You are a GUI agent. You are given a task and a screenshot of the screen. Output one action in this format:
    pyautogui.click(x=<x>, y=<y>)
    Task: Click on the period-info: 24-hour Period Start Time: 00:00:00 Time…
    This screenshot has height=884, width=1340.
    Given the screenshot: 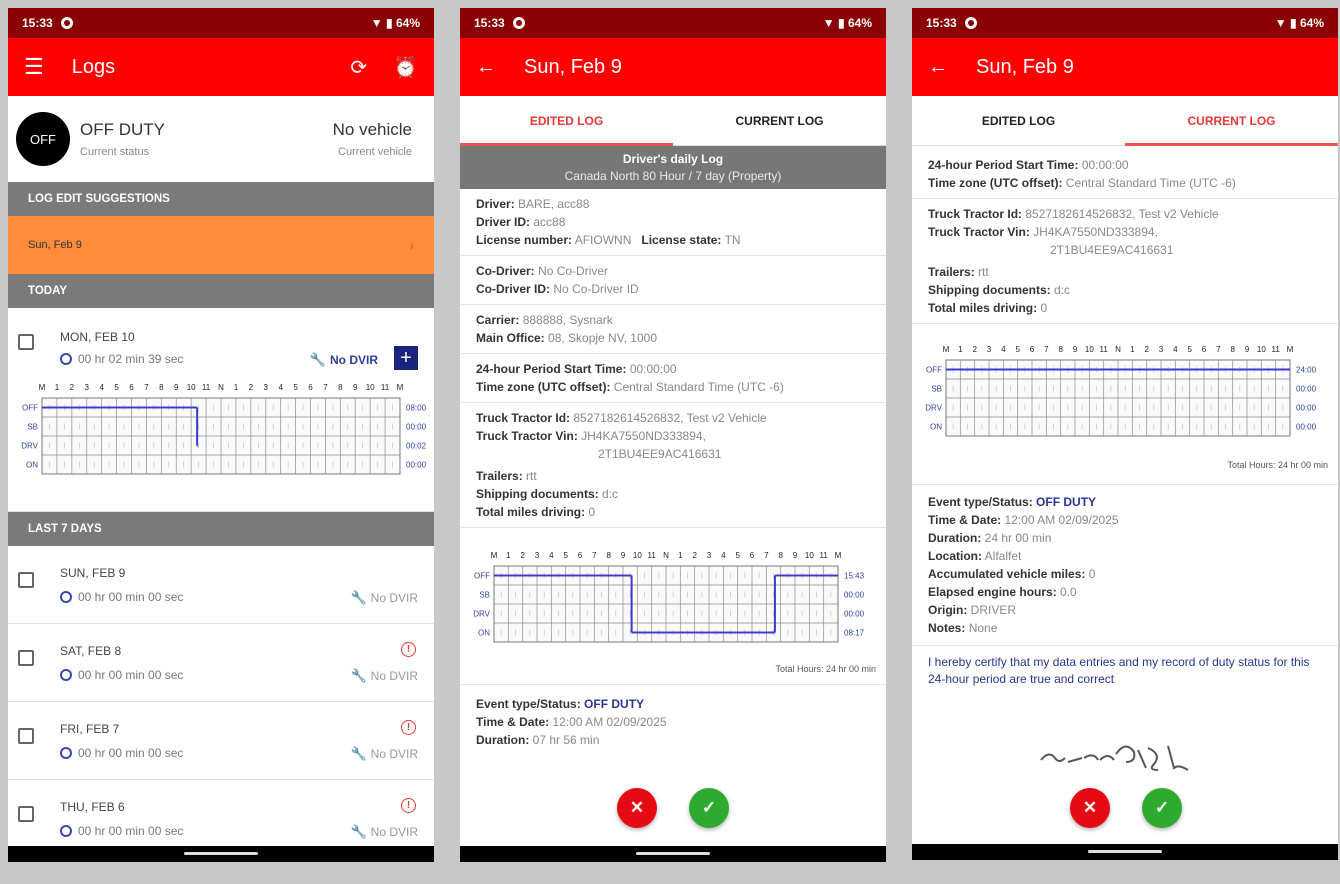 What is the action you would take?
    pyautogui.click(x=673, y=378)
    